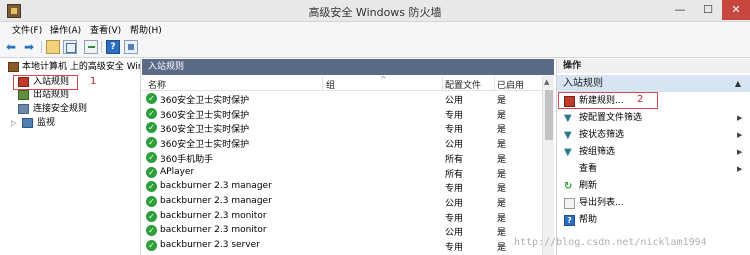  I want to click on action-item: 查看 ▶, so click(653, 169).